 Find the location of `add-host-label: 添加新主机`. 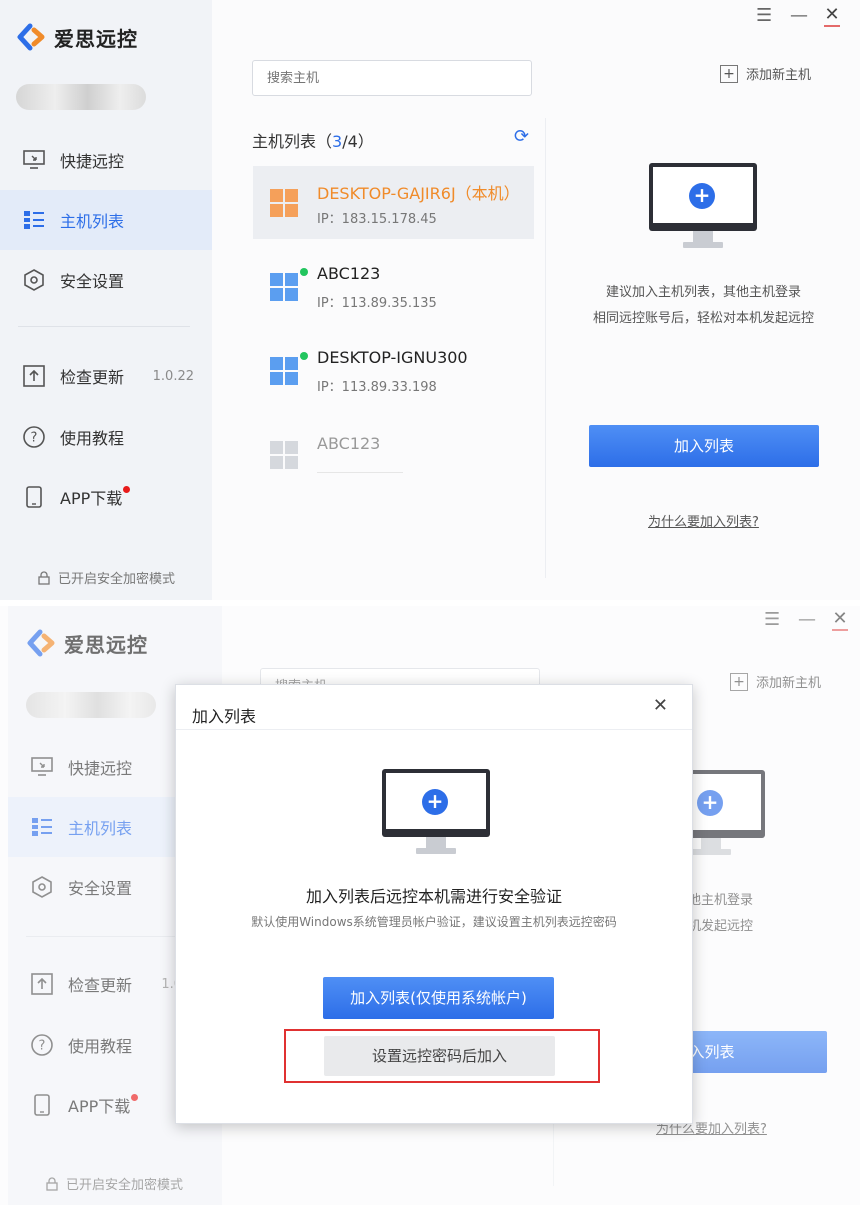

add-host-label: 添加新主机 is located at coordinates (779, 75).